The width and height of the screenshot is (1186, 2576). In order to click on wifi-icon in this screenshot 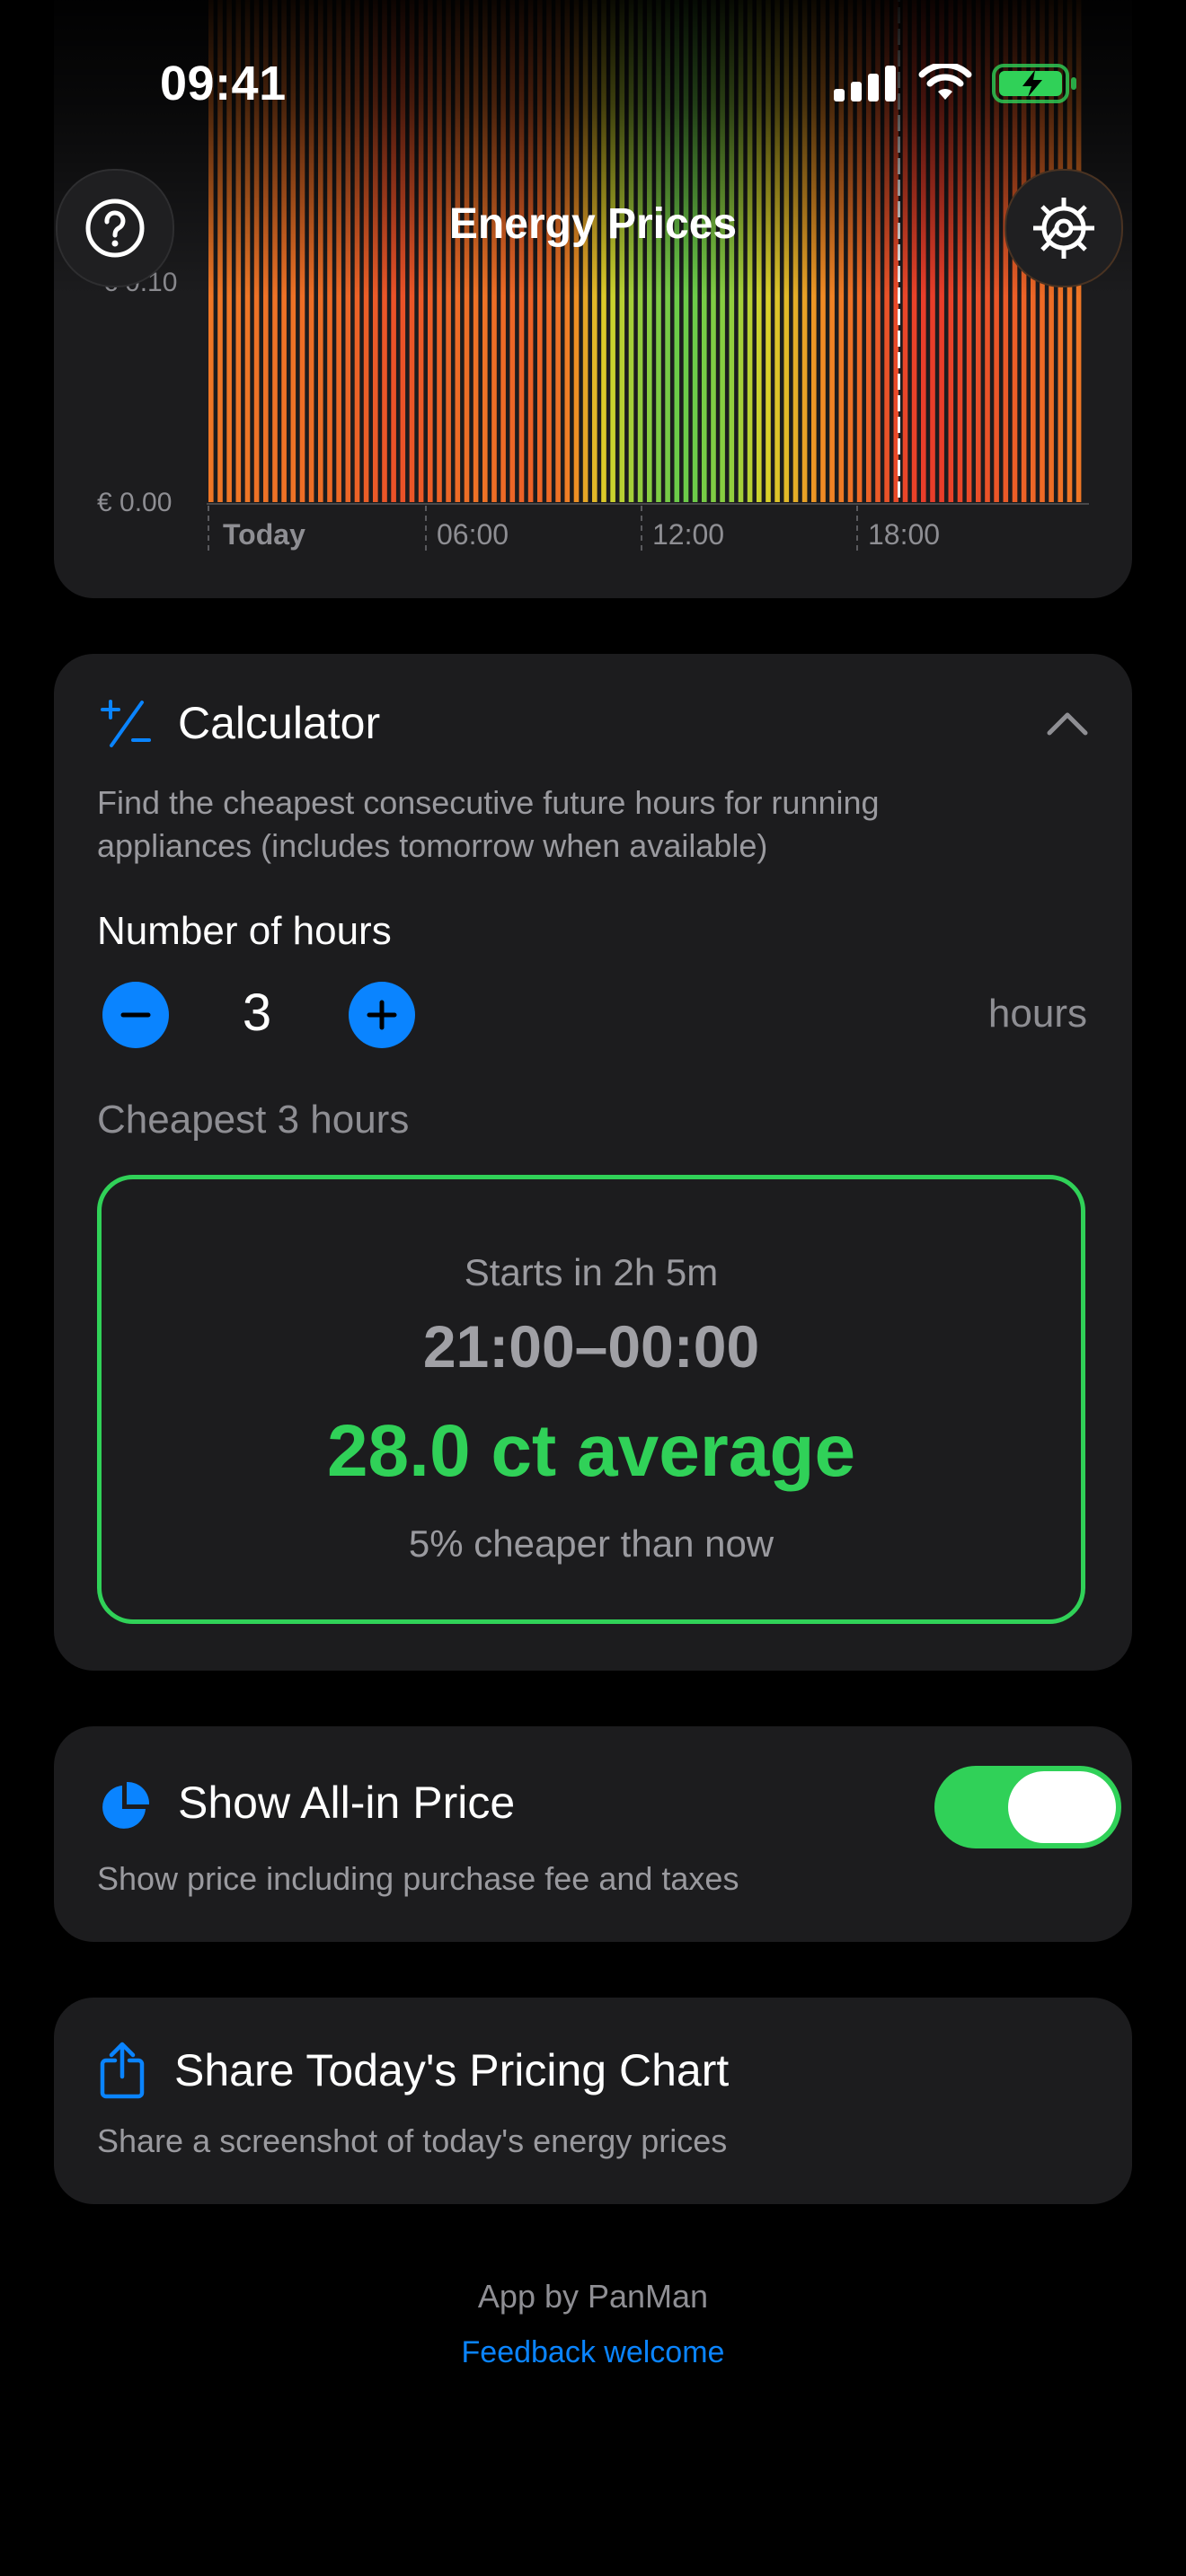, I will do `click(945, 82)`.